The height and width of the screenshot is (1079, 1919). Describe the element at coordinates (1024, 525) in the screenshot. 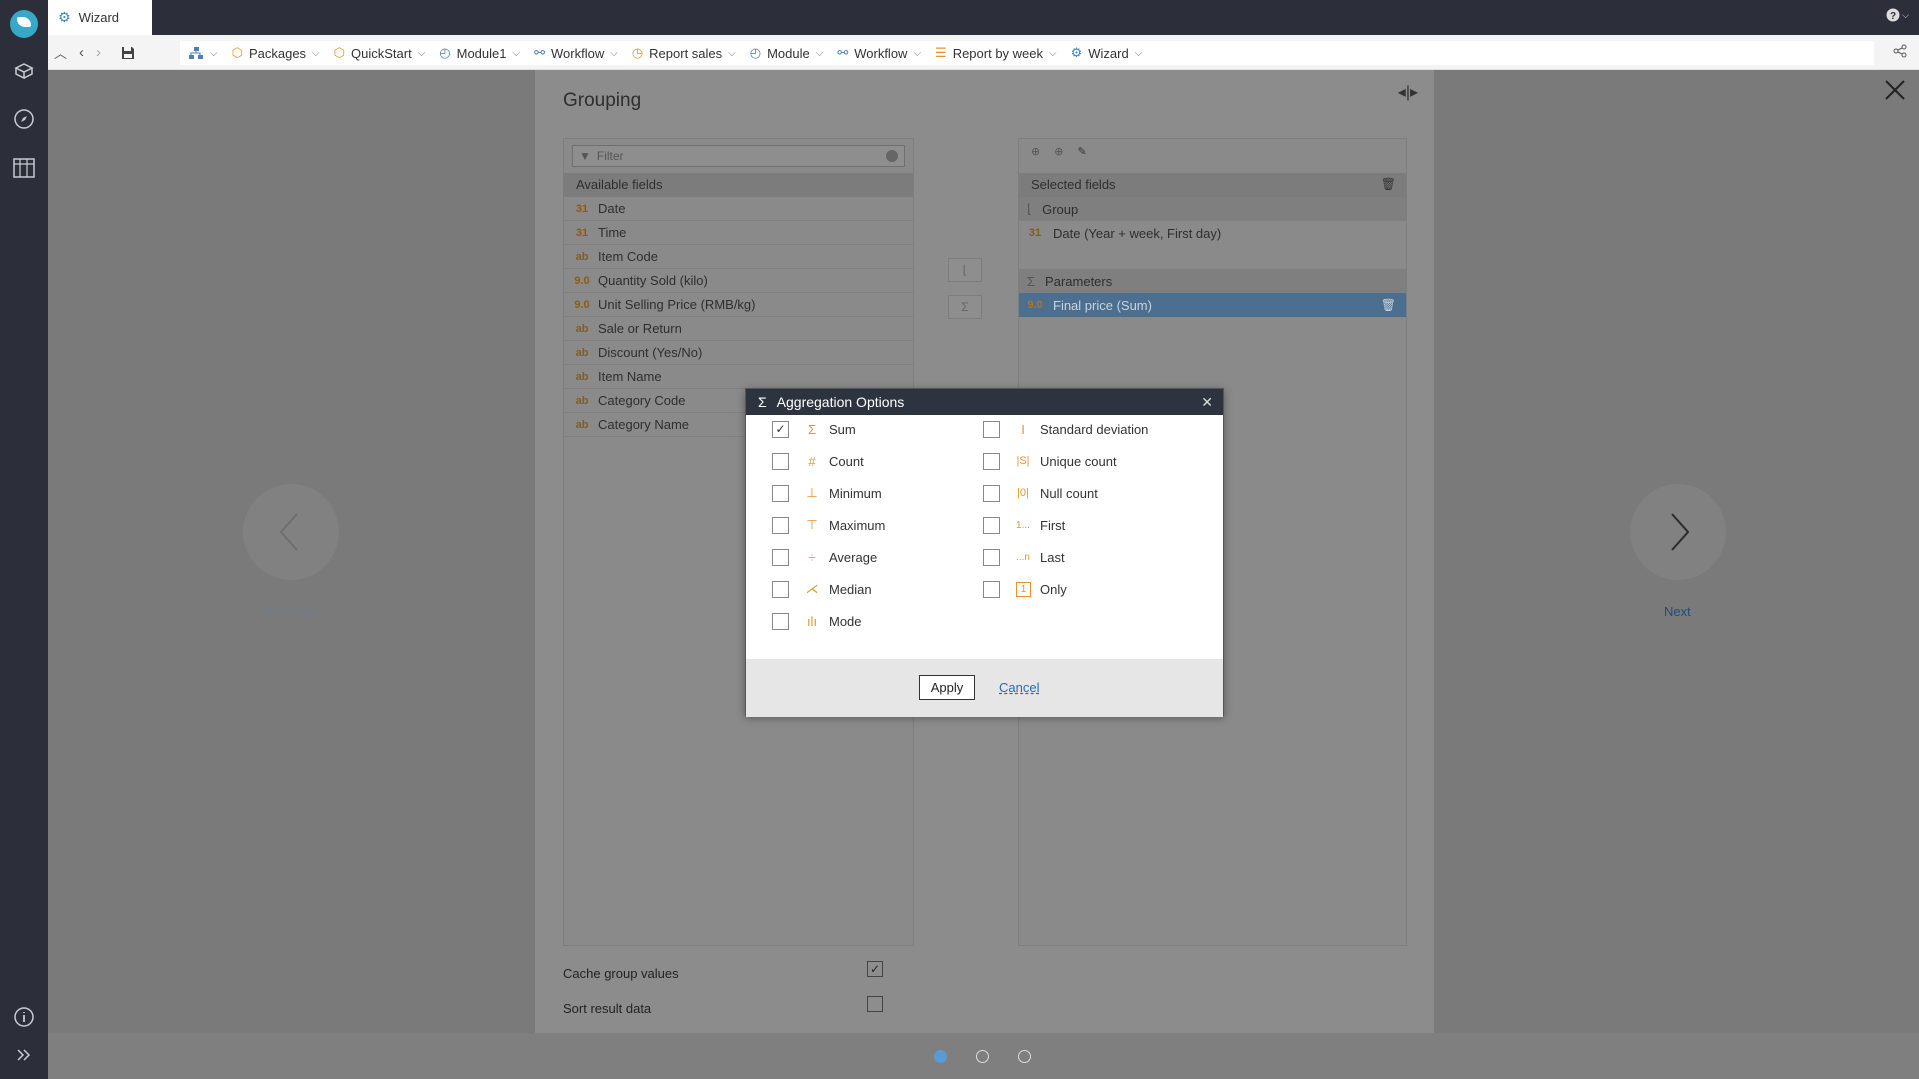

I see `agg-option-first: 1... First` at that location.